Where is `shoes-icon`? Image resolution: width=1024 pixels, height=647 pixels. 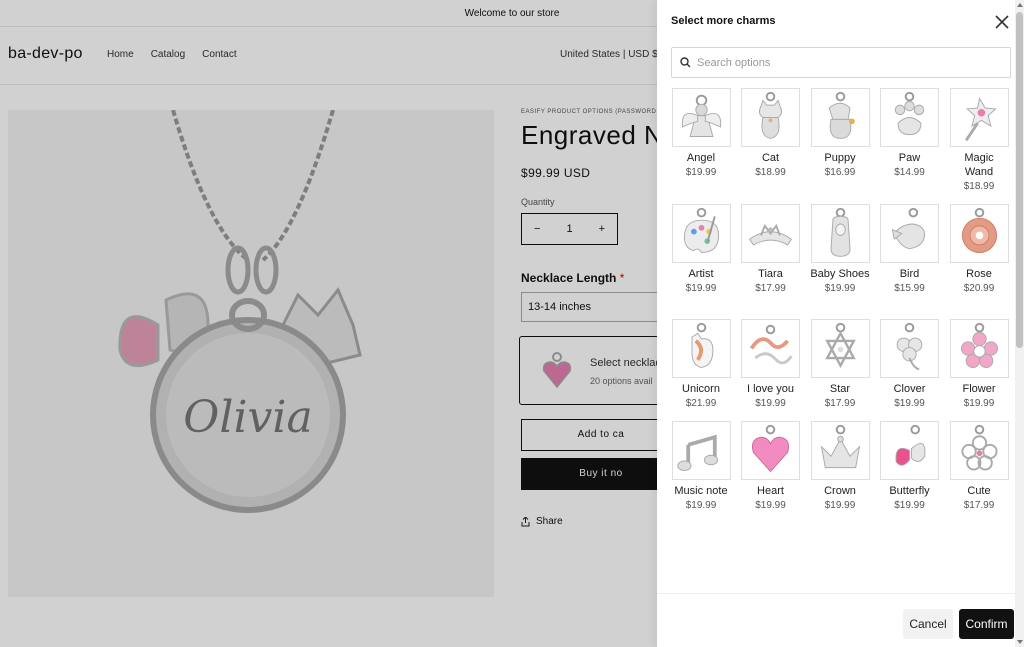 shoes-icon is located at coordinates (840, 233).